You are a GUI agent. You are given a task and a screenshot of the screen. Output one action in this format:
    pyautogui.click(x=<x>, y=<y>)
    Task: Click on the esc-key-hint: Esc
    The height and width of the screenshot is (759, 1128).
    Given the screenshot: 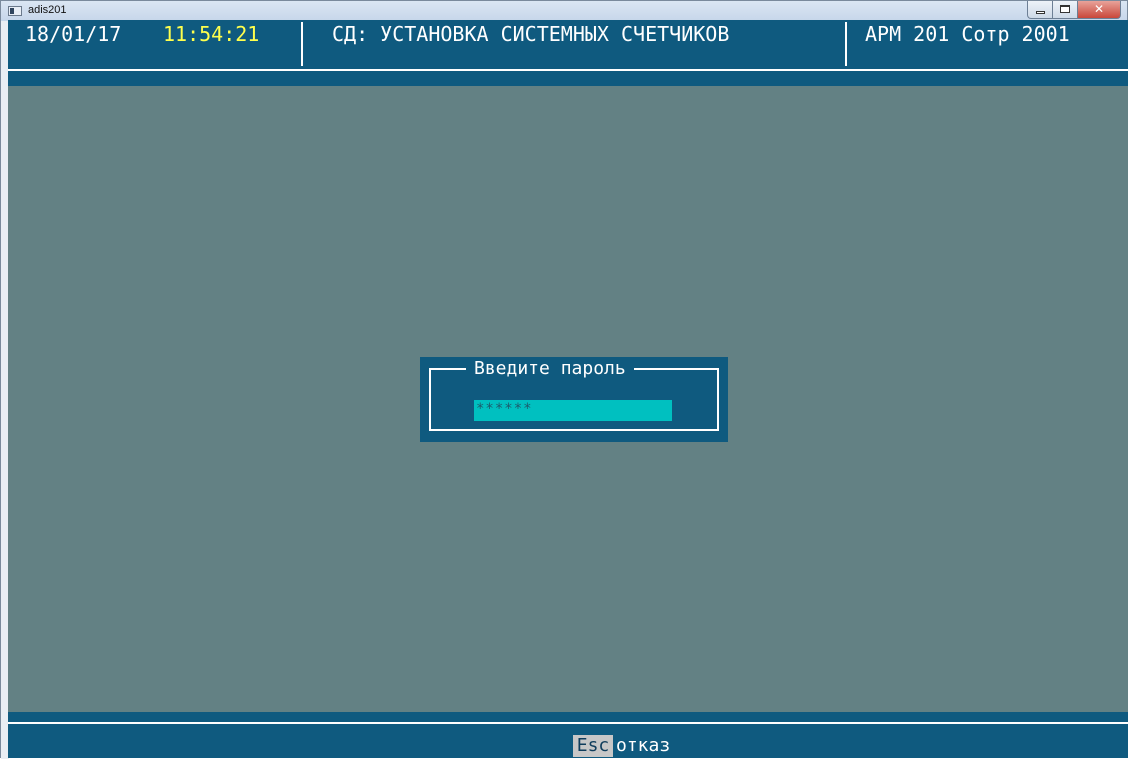 What is the action you would take?
    pyautogui.click(x=593, y=746)
    